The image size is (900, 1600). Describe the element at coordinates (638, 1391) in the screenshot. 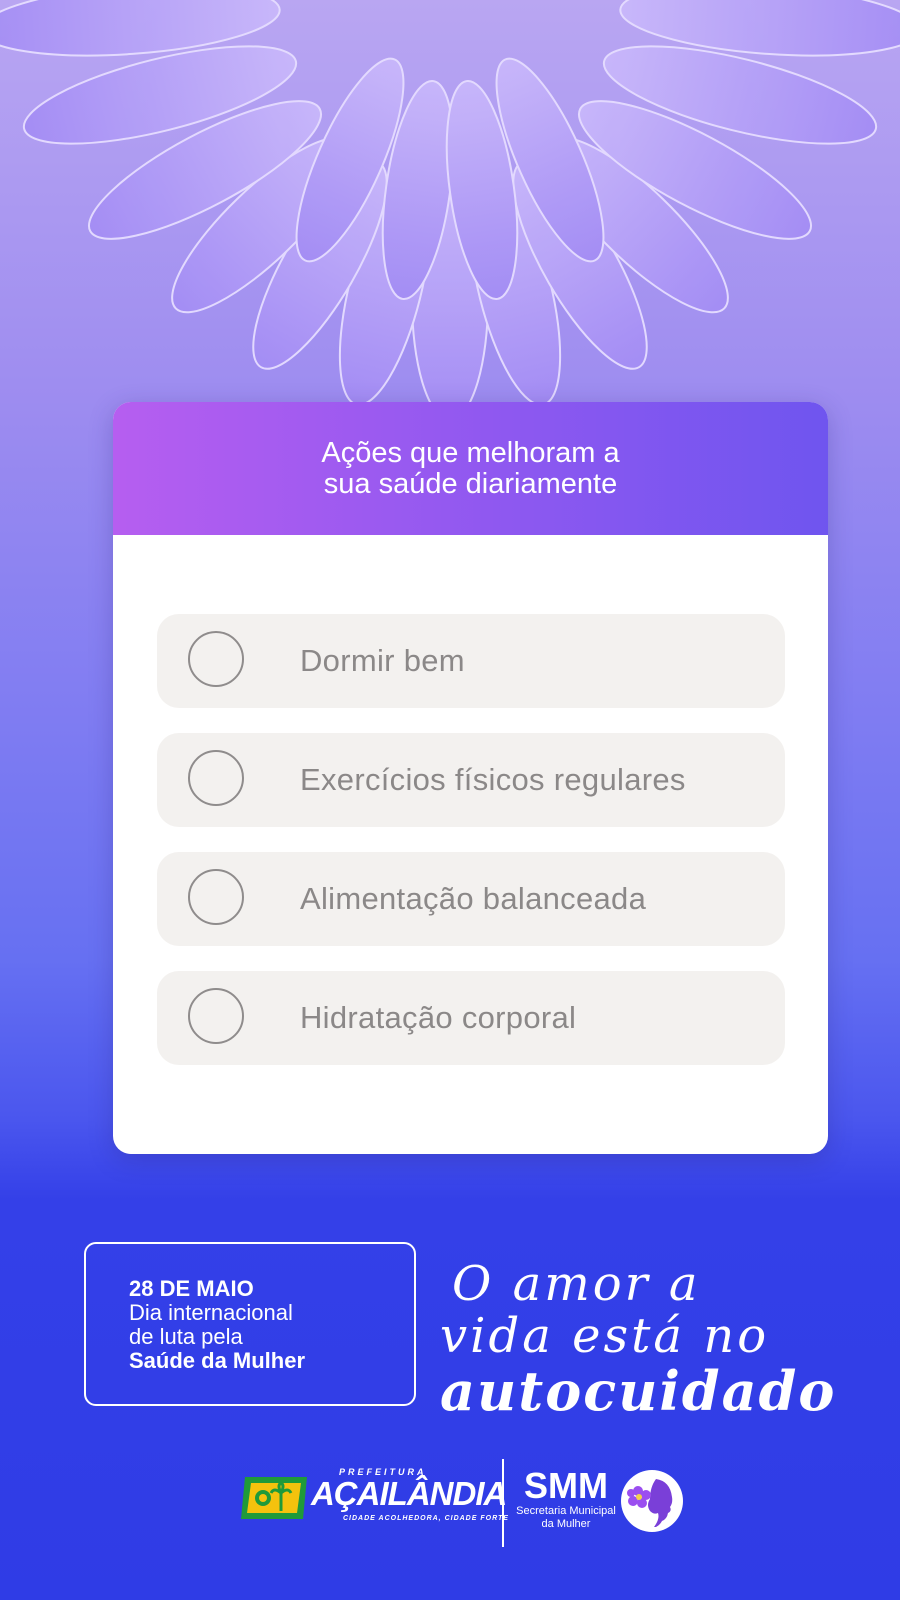

I see `slogan-line3: autocuidado` at that location.